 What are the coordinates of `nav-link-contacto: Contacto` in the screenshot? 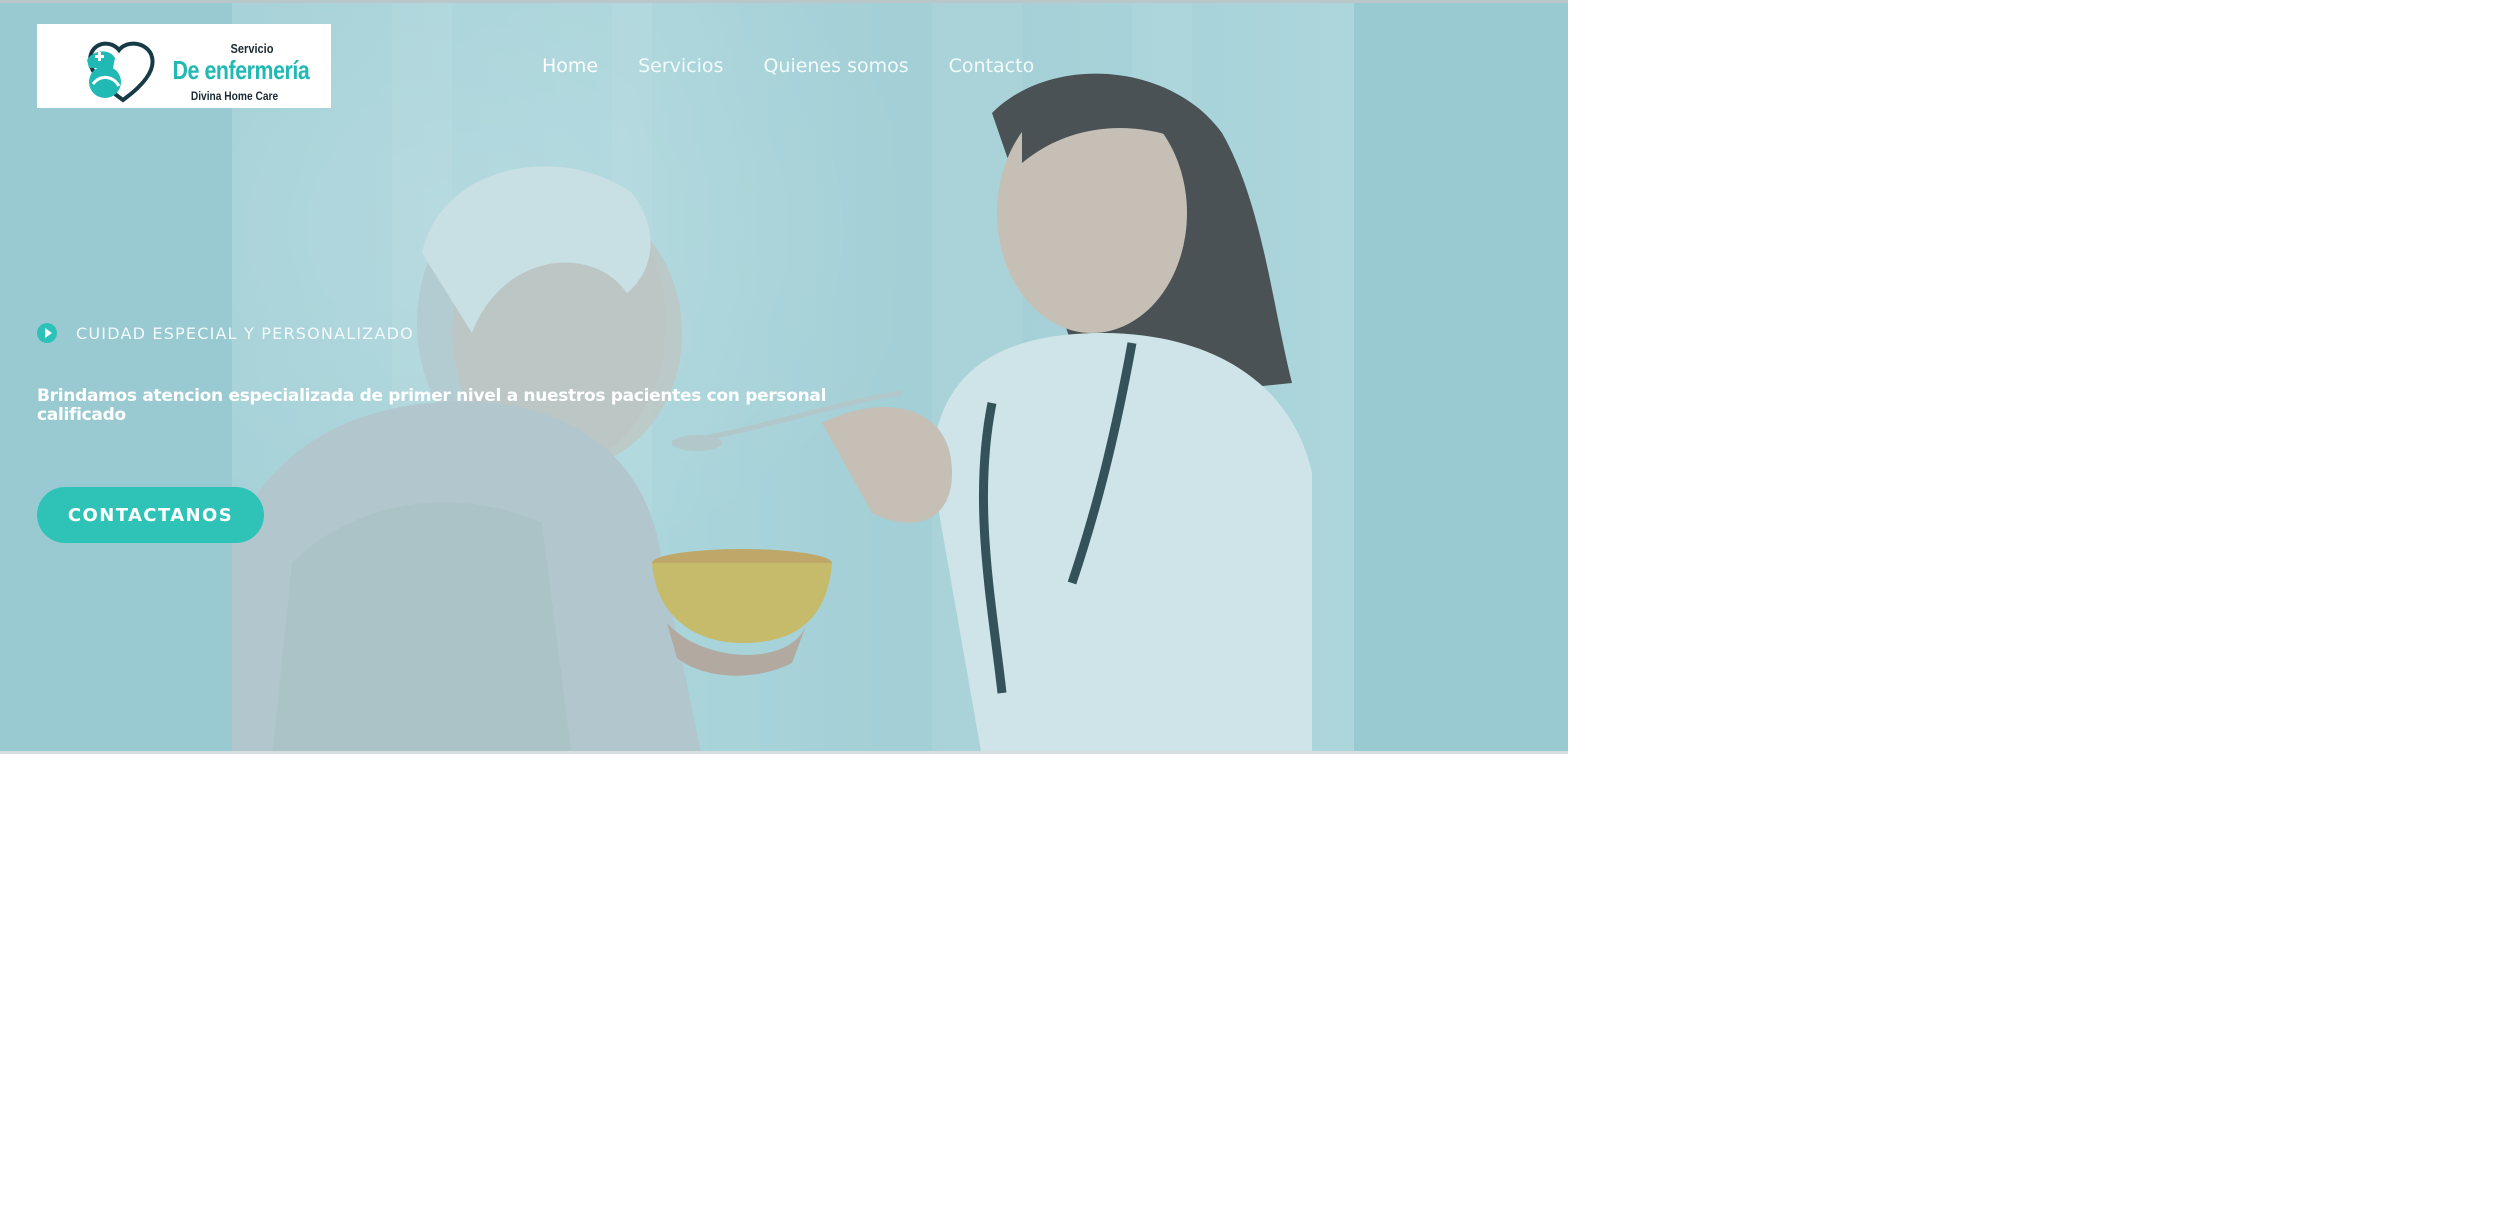 It's located at (992, 66).